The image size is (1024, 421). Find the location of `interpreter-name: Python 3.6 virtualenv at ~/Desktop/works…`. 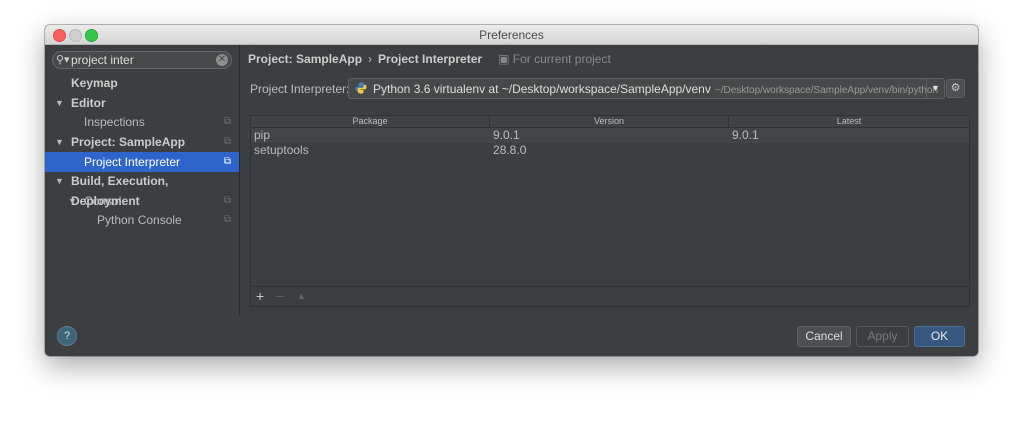

interpreter-name: Python 3.6 virtualenv at ~/Desktop/works… is located at coordinates (542, 89).